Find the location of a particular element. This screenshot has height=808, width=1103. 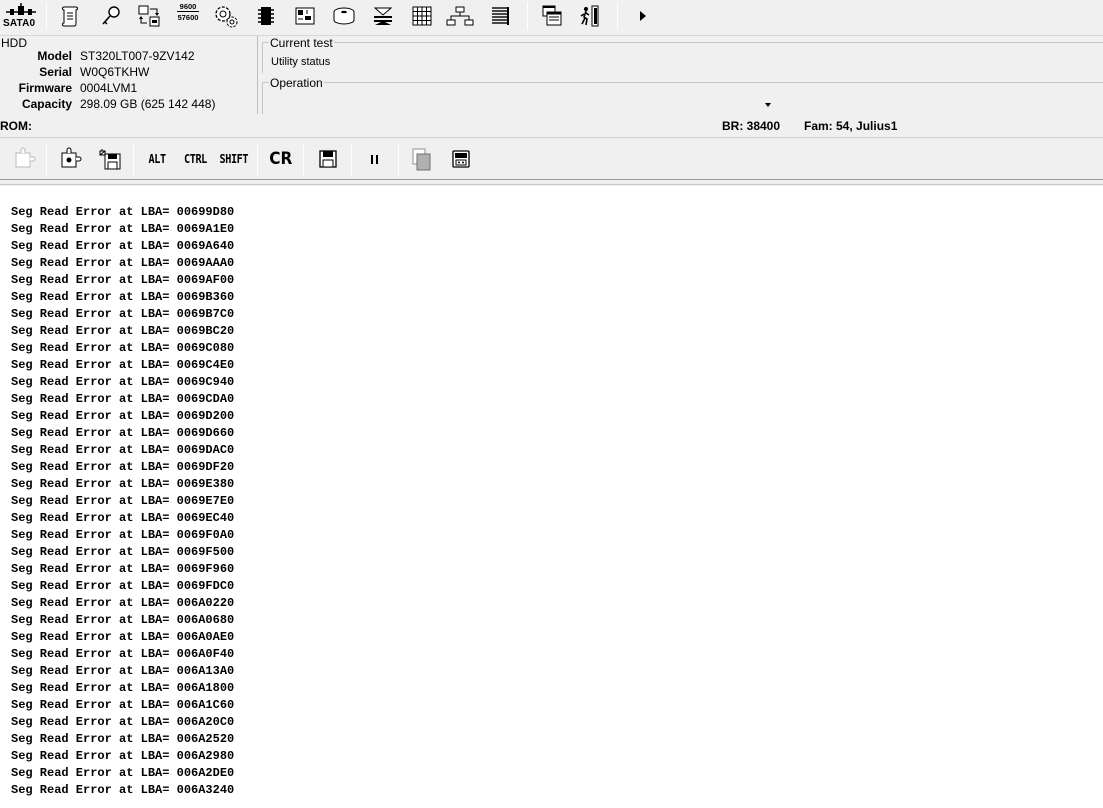

hdd-firmware-label: Firmware is located at coordinates (45, 88).